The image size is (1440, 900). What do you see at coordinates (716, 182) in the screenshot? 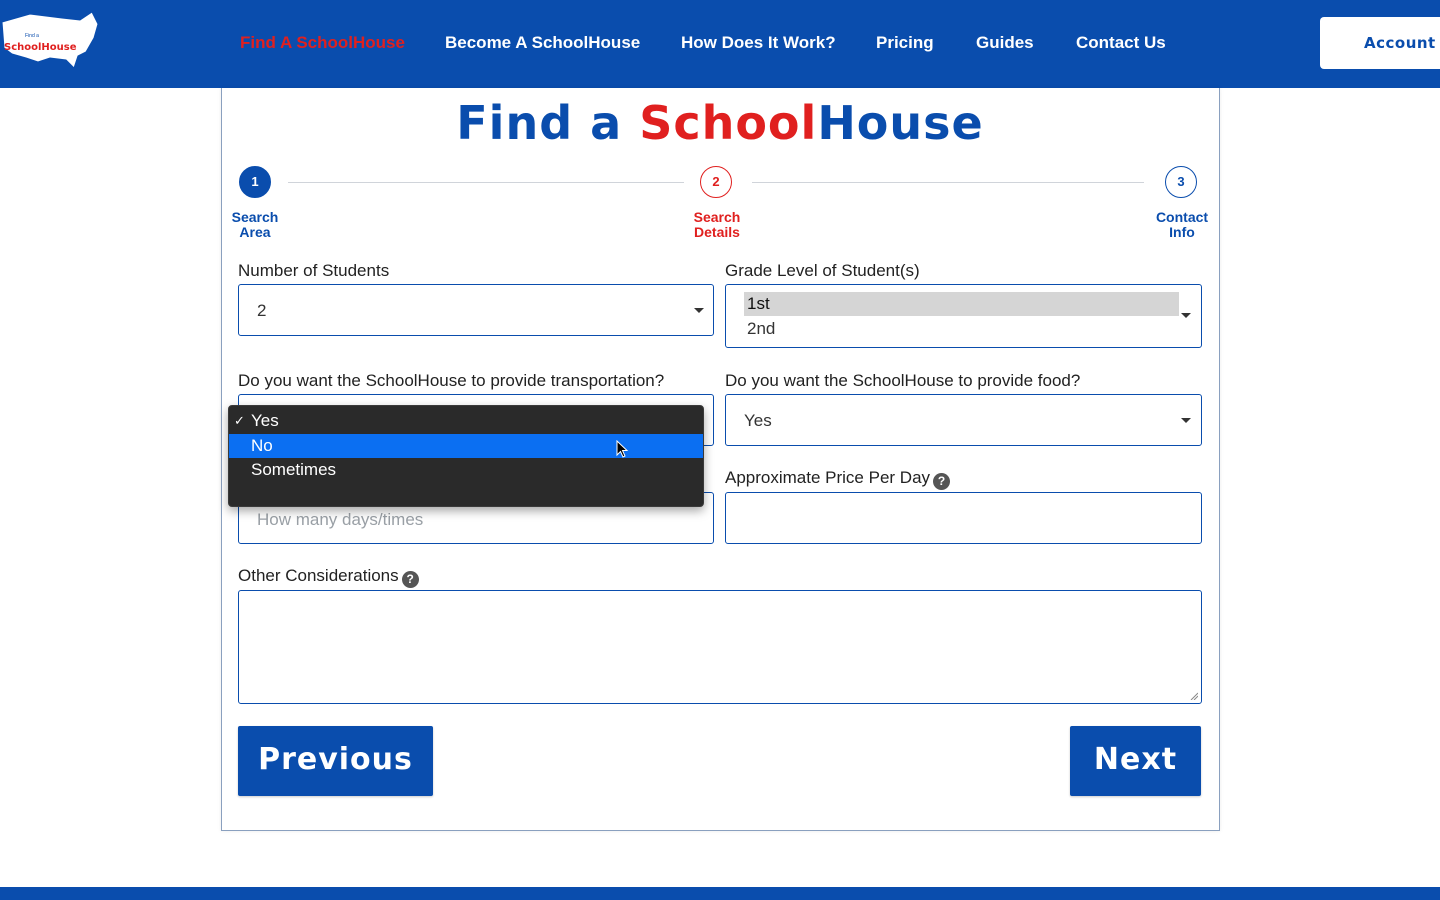
I see `step-2-circle: 2` at bounding box center [716, 182].